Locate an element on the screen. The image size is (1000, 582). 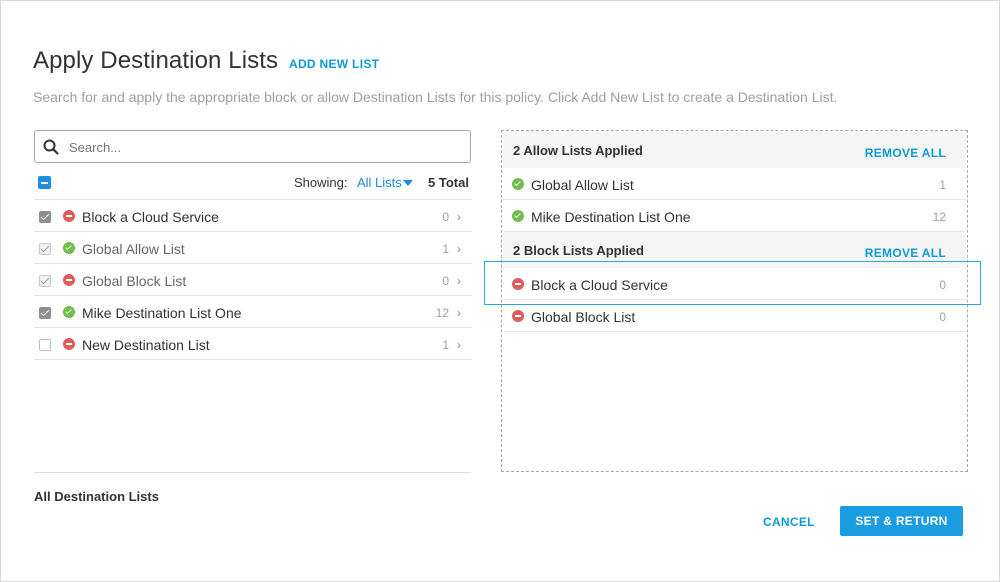
select-all-checkbox is located at coordinates (44, 182).